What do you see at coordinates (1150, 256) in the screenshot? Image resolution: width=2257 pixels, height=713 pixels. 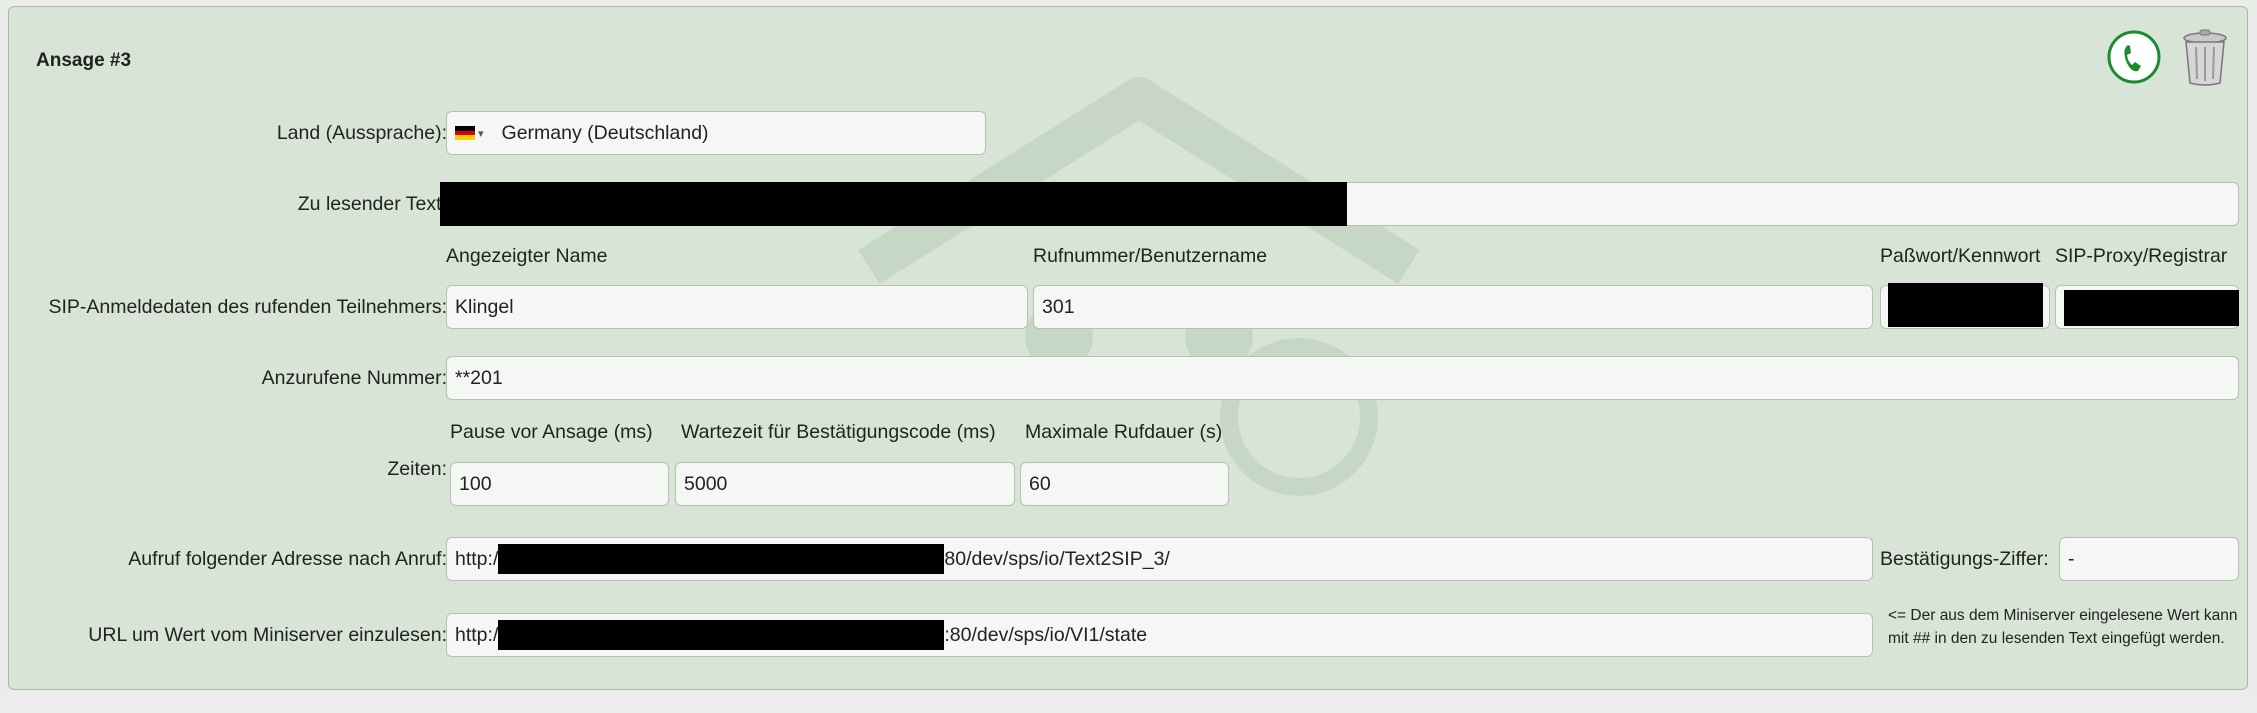 I see `col-username: Rufnummer/Benutzername` at bounding box center [1150, 256].